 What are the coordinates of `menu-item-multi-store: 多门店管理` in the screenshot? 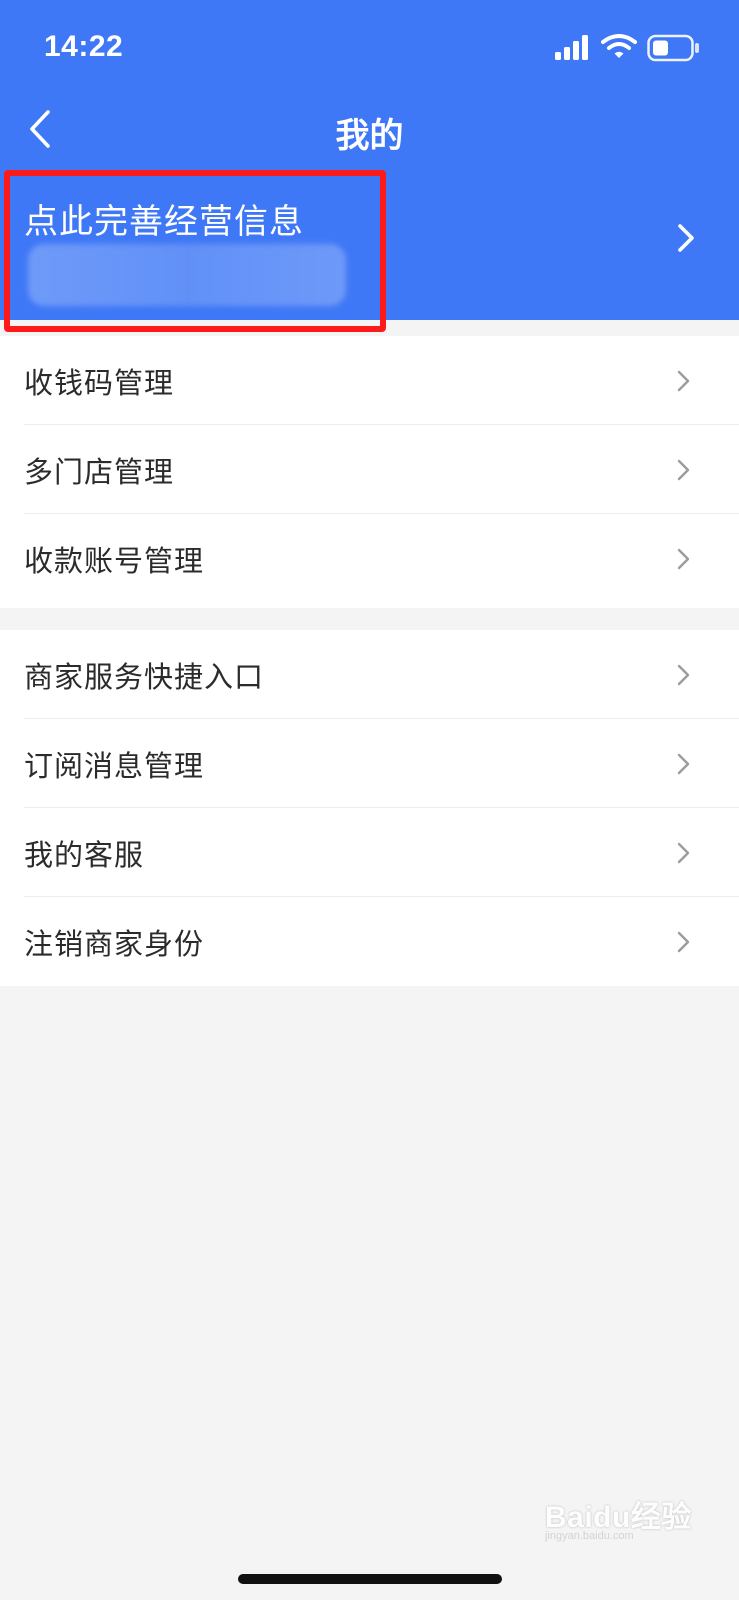 It's located at (369, 469).